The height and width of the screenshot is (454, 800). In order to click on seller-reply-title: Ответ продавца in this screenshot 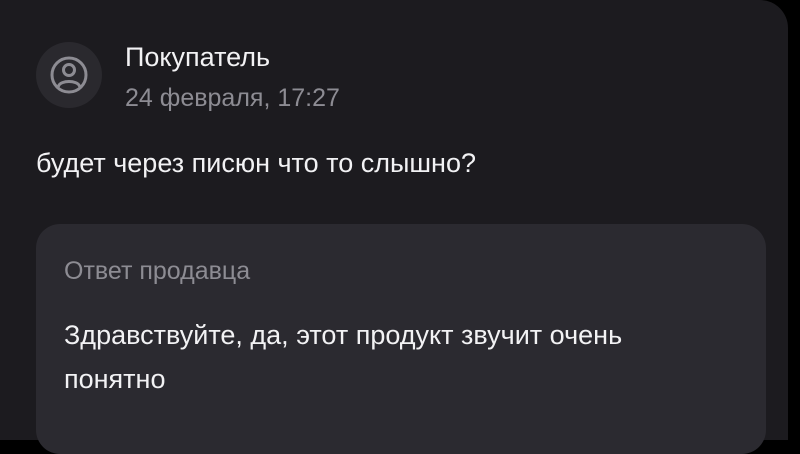, I will do `click(157, 271)`.